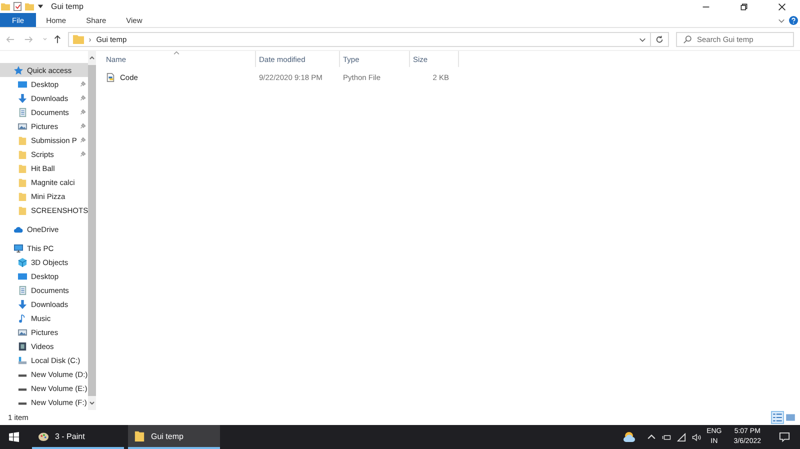 This screenshot has height=449, width=800. What do you see at coordinates (18, 70) in the screenshot?
I see `star-icon` at bounding box center [18, 70].